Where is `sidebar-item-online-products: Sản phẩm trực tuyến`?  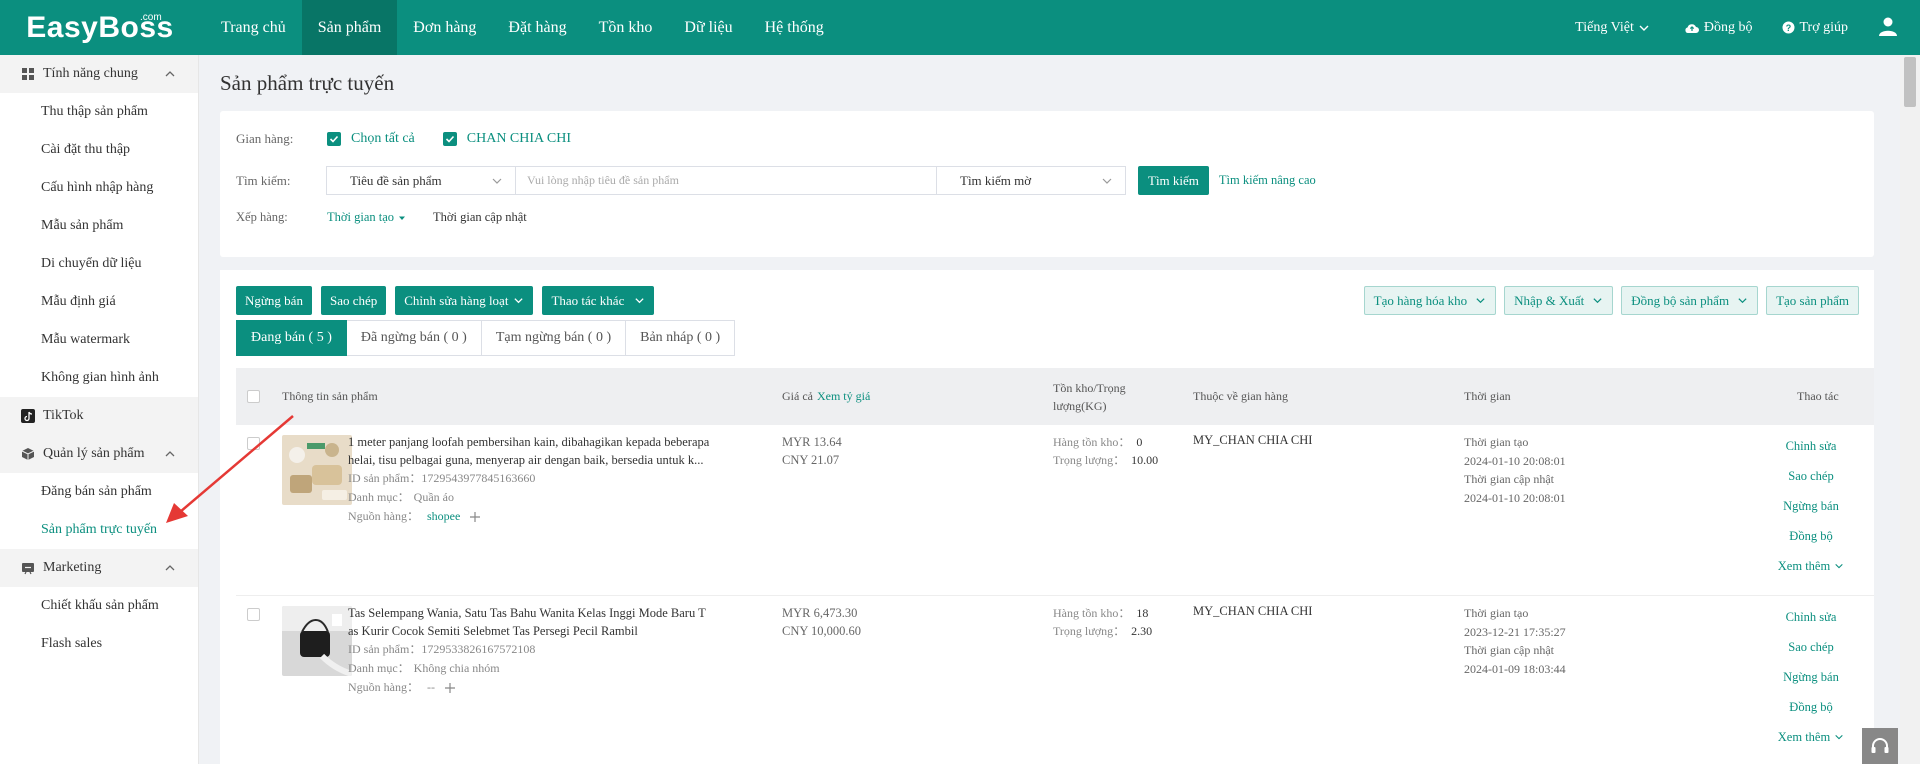 sidebar-item-online-products: Sản phẩm trực tuyến is located at coordinates (99, 530).